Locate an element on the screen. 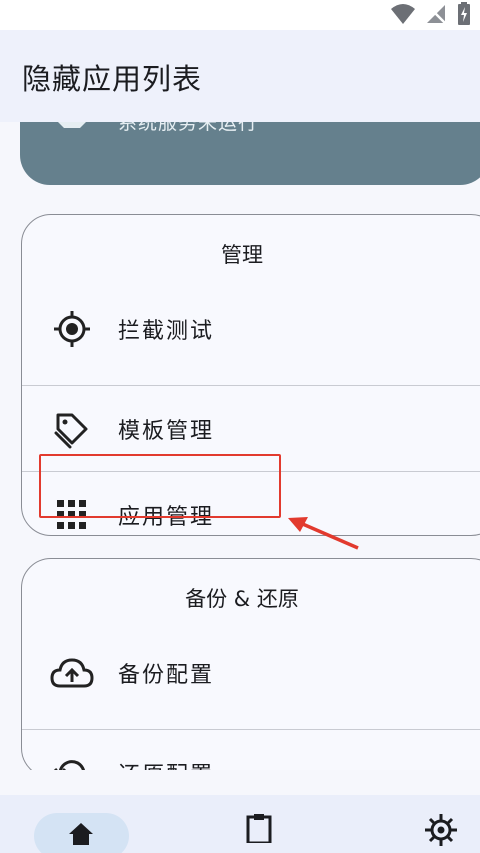 The width and height of the screenshot is (480, 853). restore-icon is located at coordinates (72, 761).